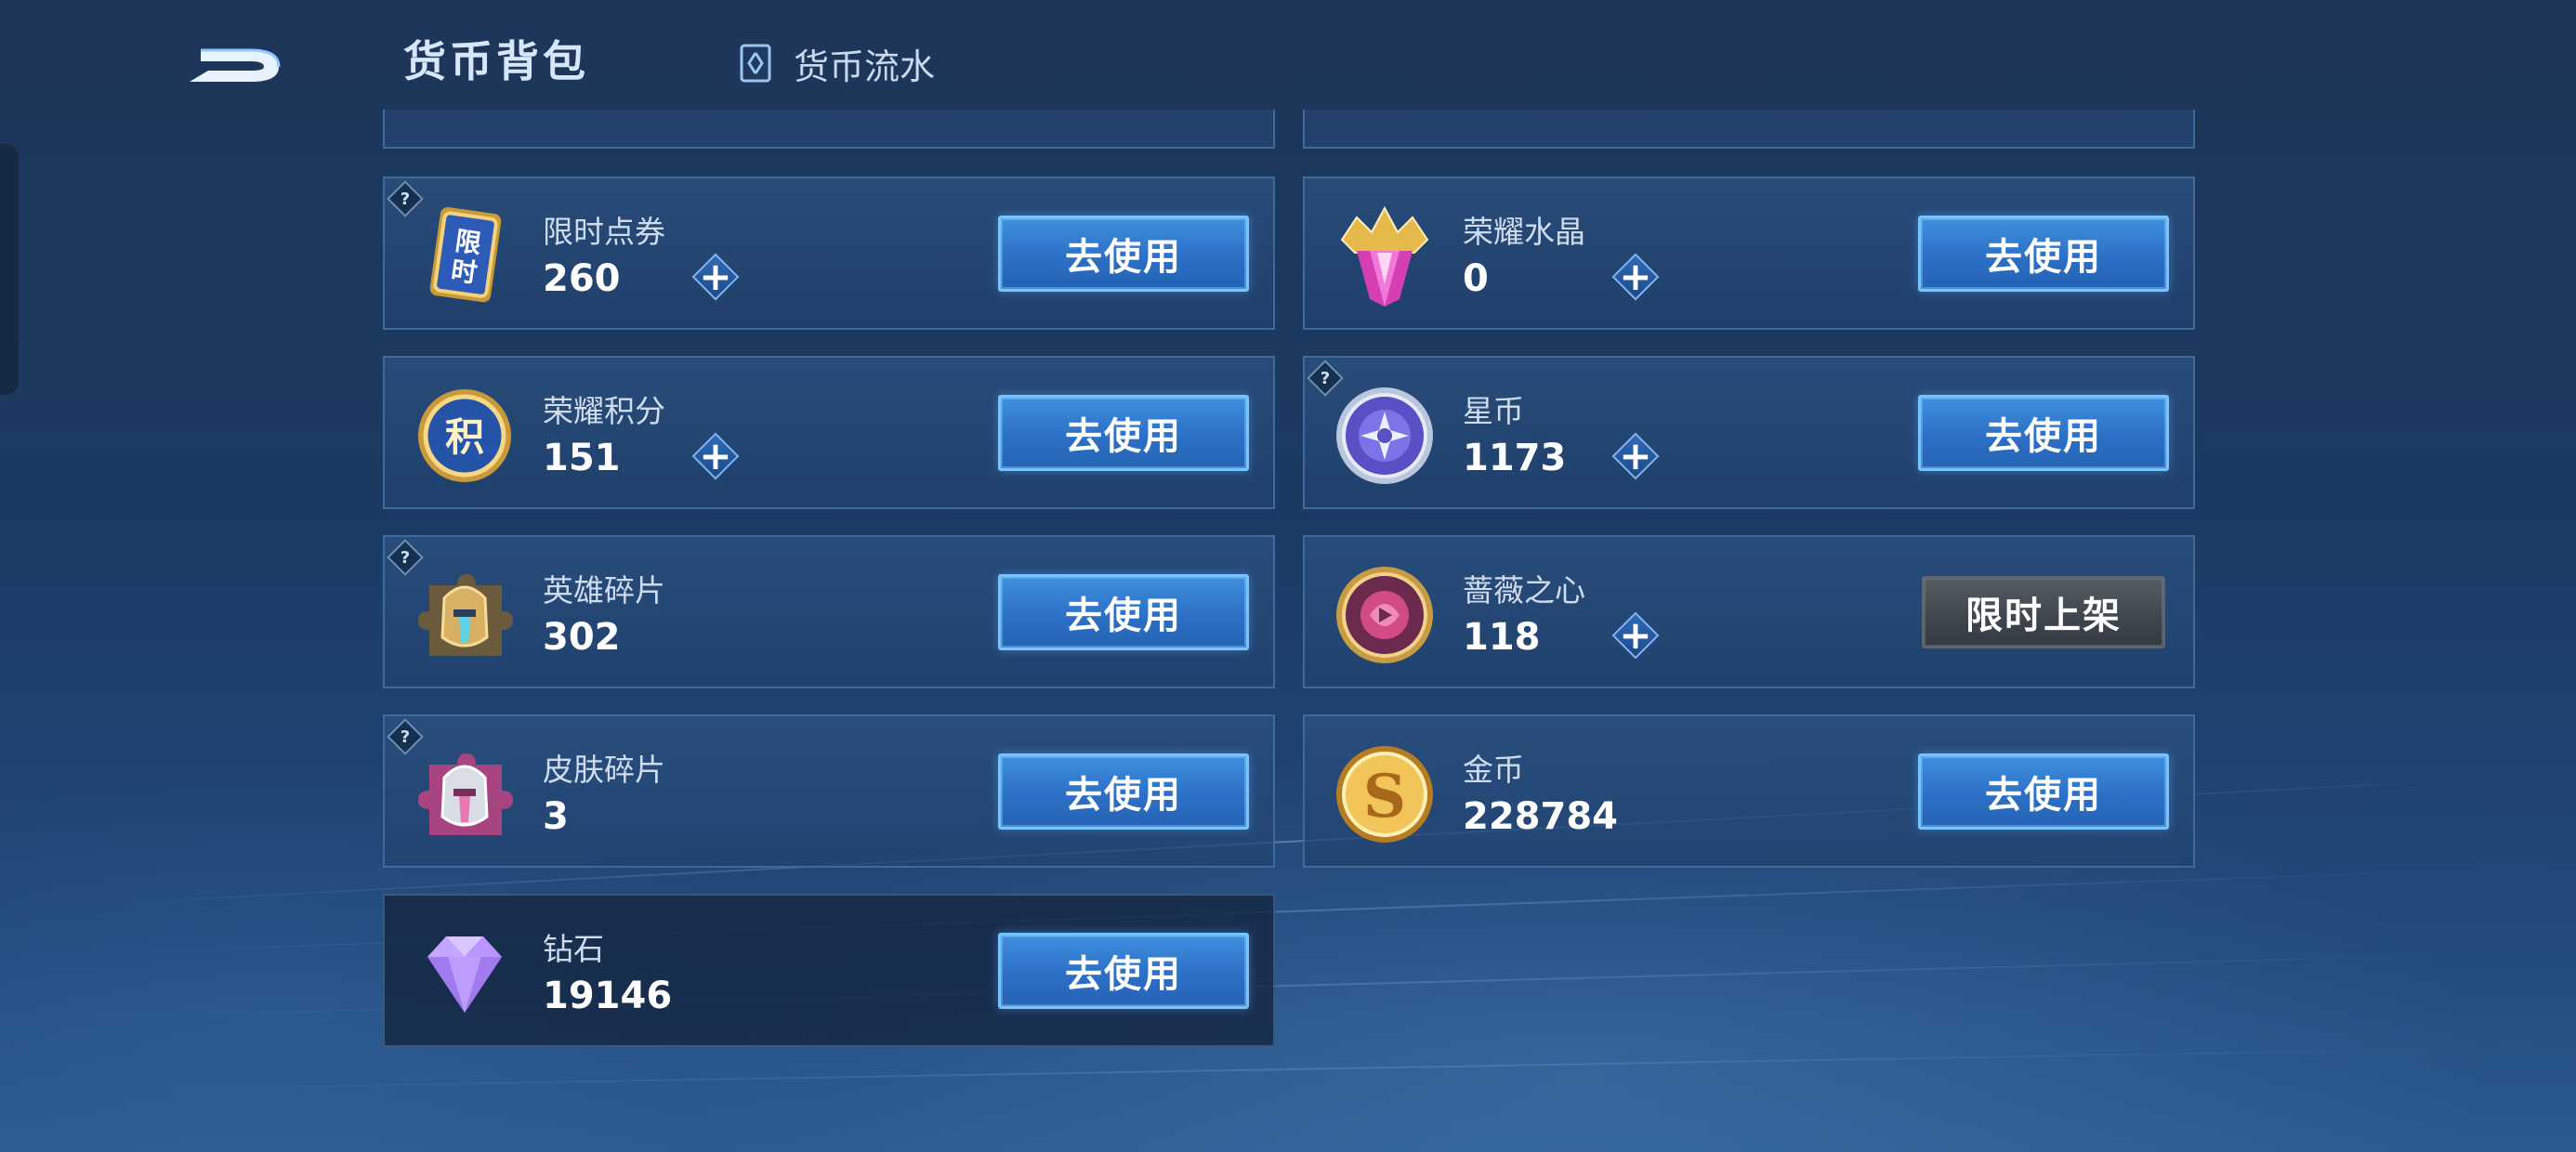 The height and width of the screenshot is (1152, 2576). What do you see at coordinates (235, 65) in the screenshot?
I see `back-arrow-icon` at bounding box center [235, 65].